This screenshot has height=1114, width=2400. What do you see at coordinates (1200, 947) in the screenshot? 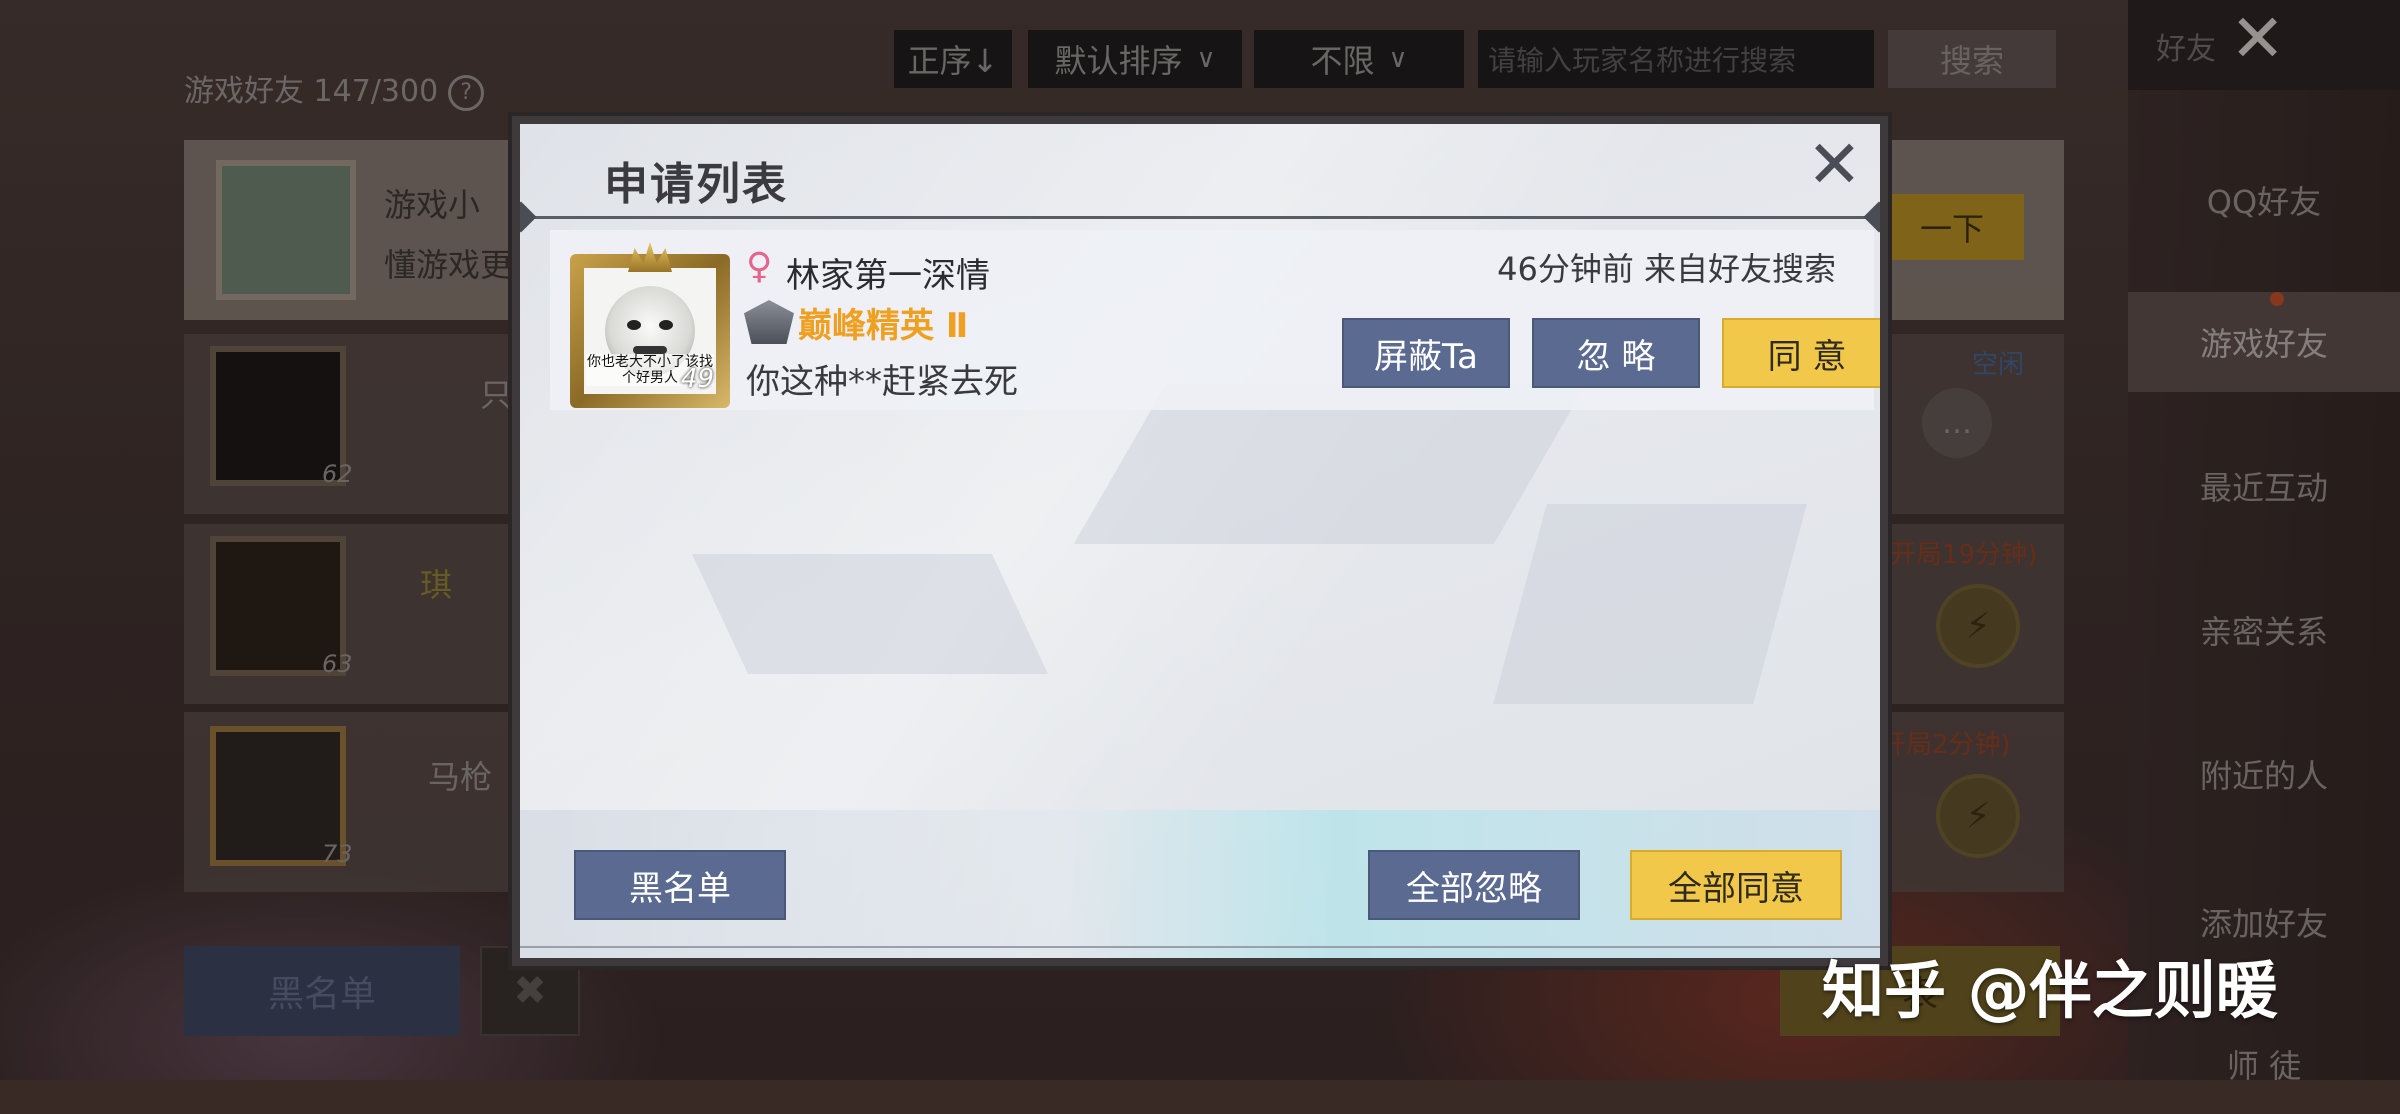
I see `footer-divider` at bounding box center [1200, 947].